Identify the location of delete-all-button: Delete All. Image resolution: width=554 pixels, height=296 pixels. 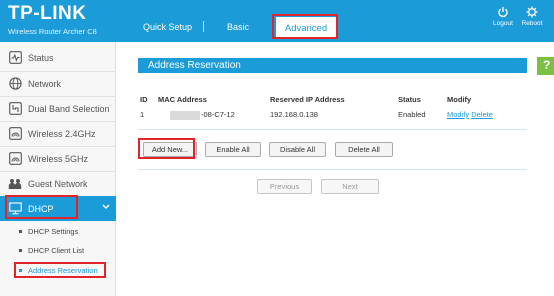
(364, 149).